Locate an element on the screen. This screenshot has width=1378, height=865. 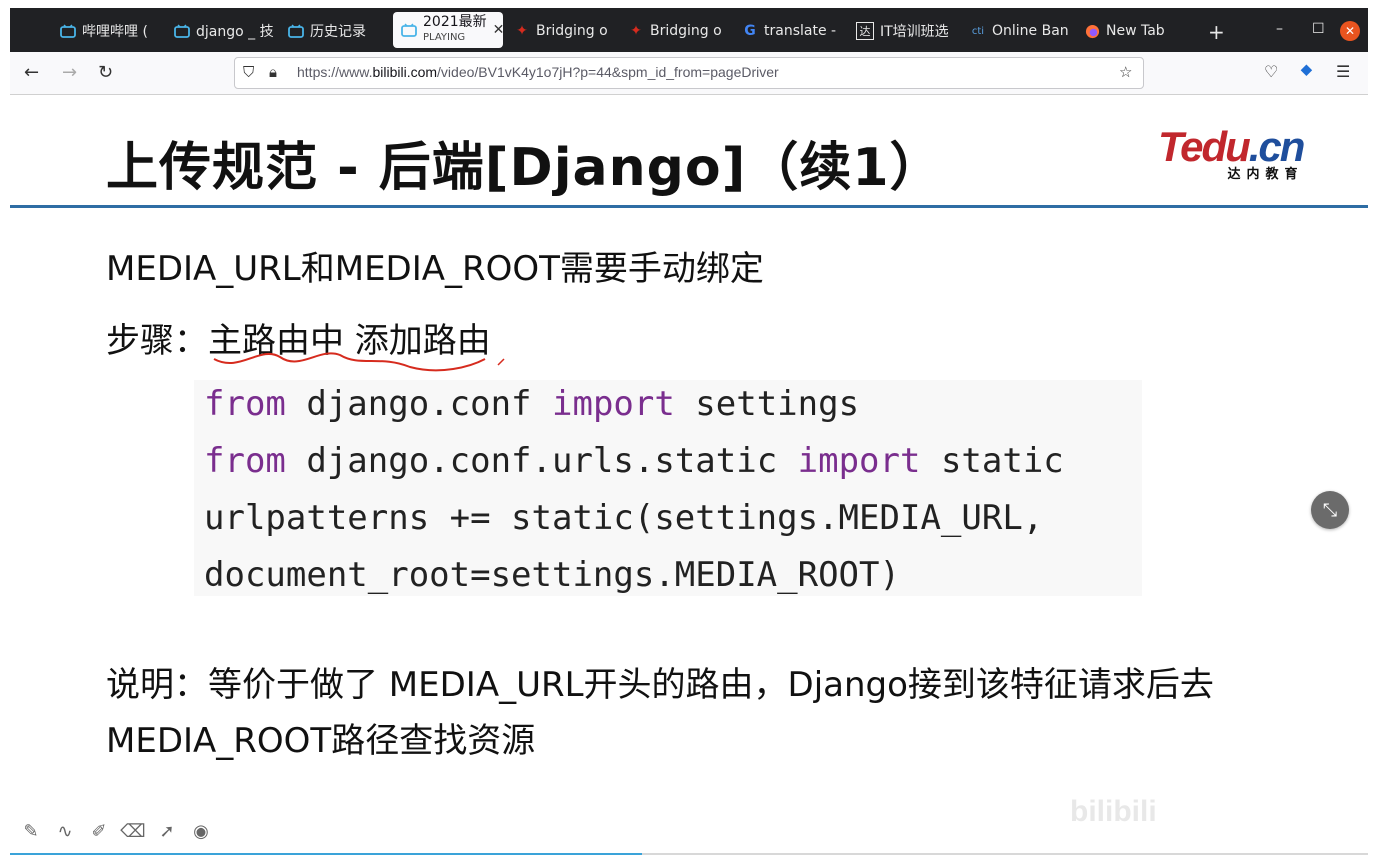
cti-icon: cti is located at coordinates (978, 31).